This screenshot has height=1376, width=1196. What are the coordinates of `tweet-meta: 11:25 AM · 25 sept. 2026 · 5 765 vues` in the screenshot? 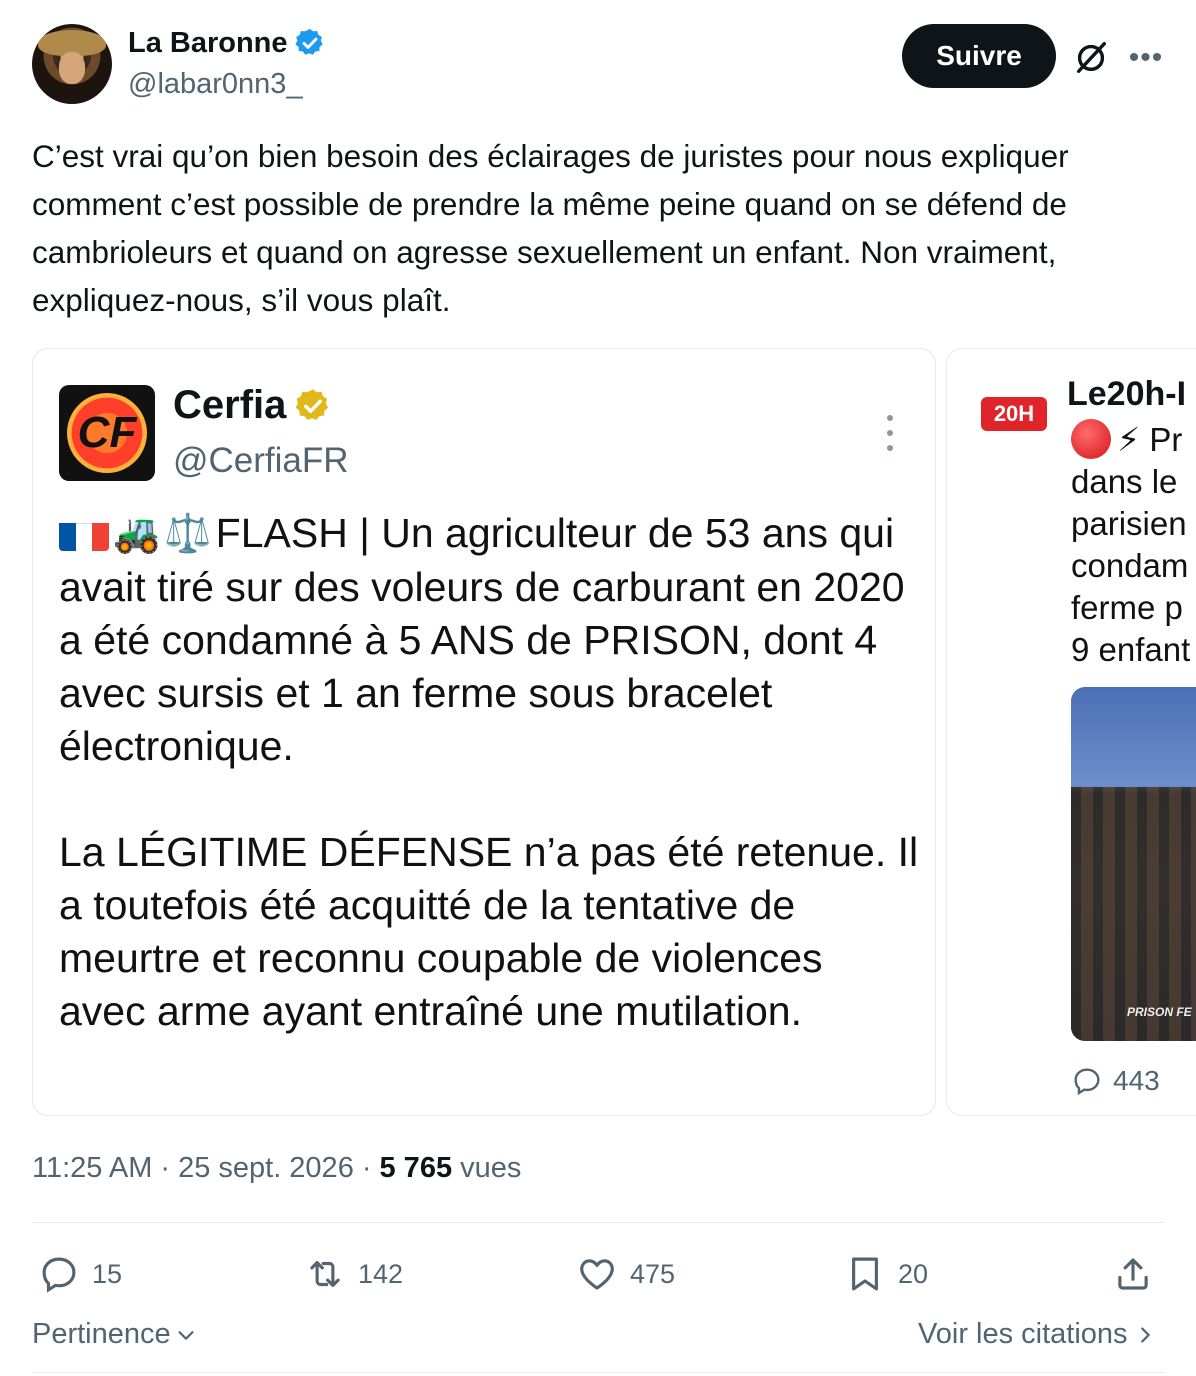 It's located at (276, 1168).